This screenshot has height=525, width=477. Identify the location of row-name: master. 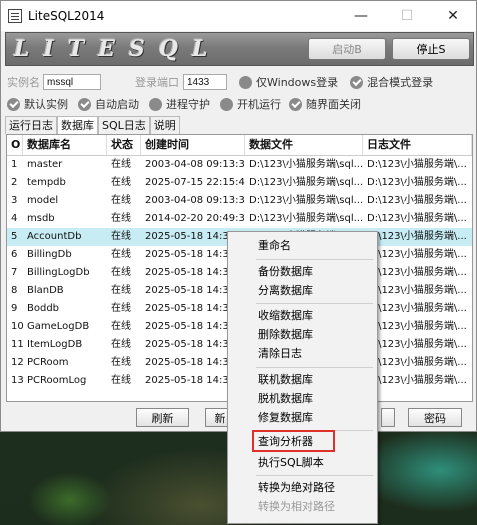
(45, 164).